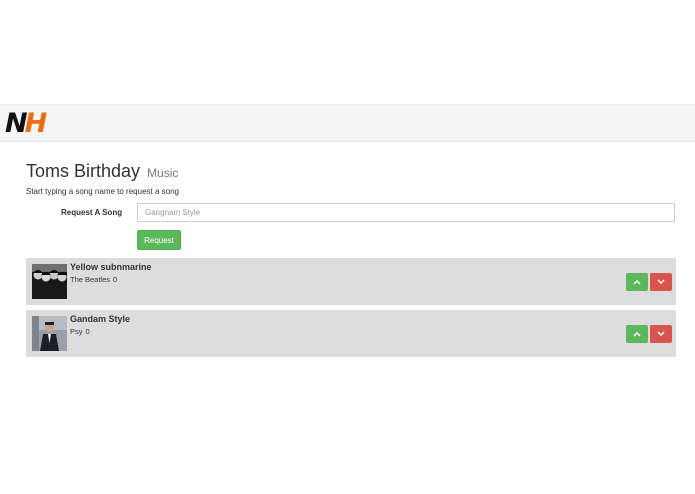  I want to click on song-meta: The Beatles 0, so click(93, 279).